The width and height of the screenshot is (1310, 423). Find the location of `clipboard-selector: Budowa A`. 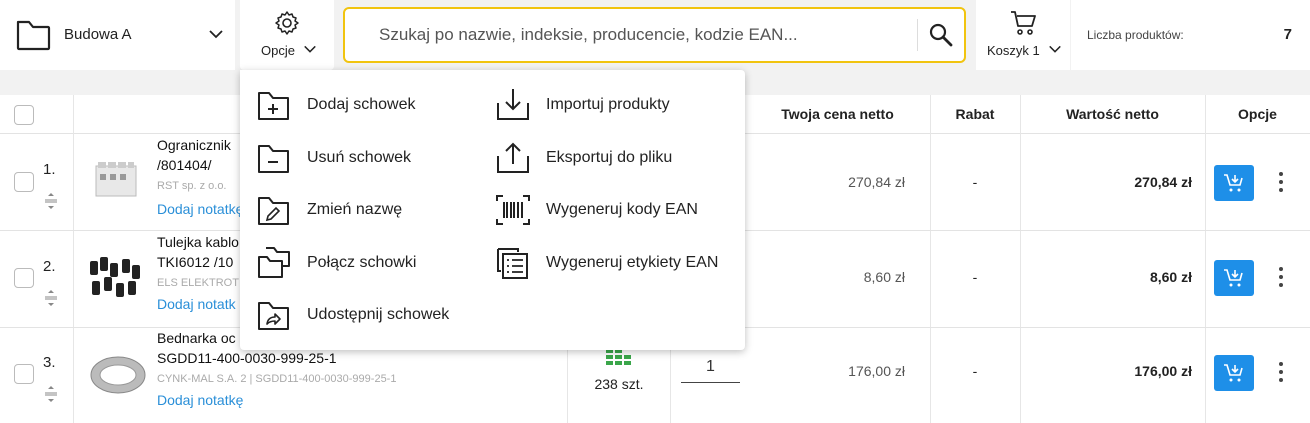

clipboard-selector: Budowa A is located at coordinates (117, 35).